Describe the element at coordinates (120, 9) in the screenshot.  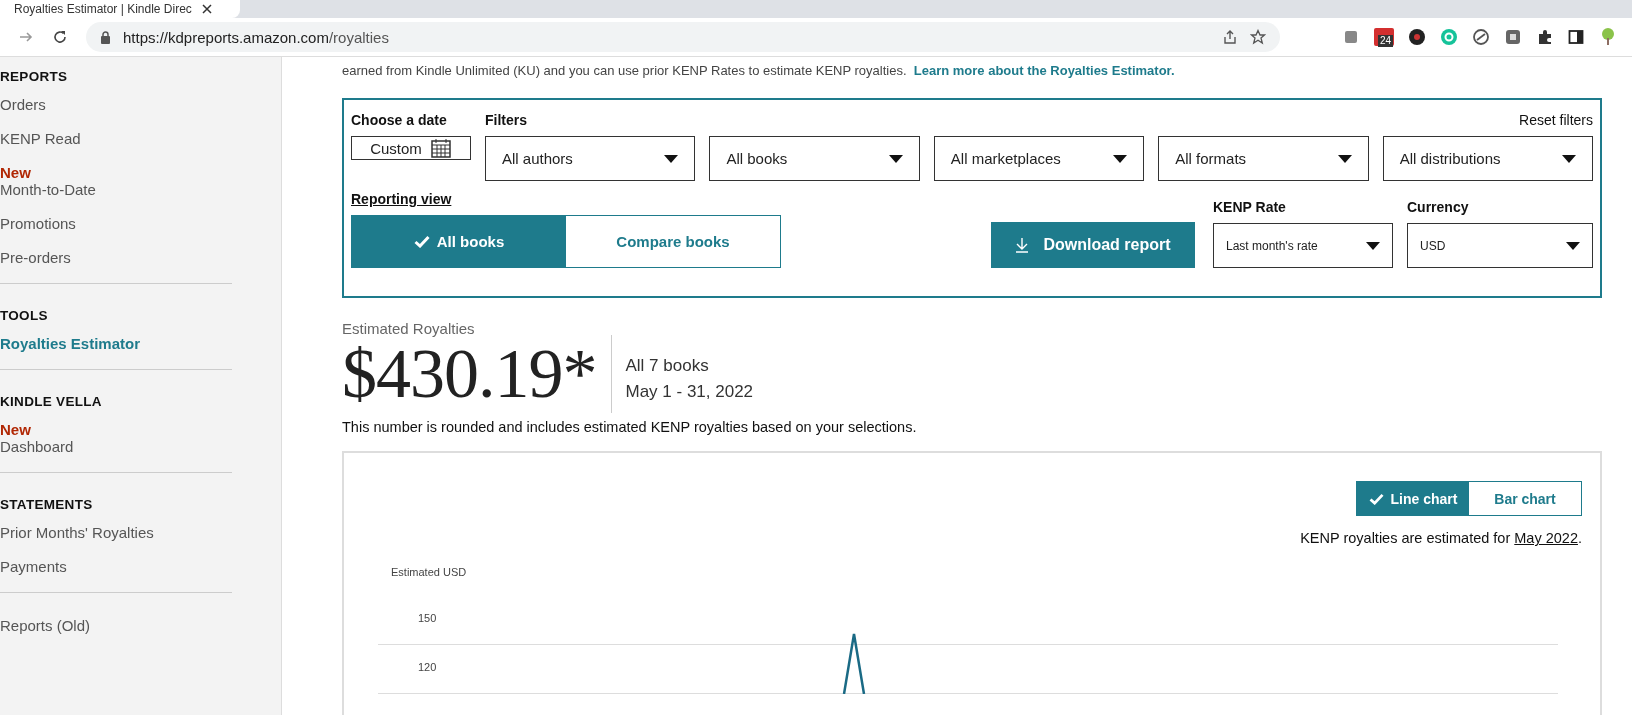
I see `browser-tab: Royalties Estimator | Kindle Direc` at that location.